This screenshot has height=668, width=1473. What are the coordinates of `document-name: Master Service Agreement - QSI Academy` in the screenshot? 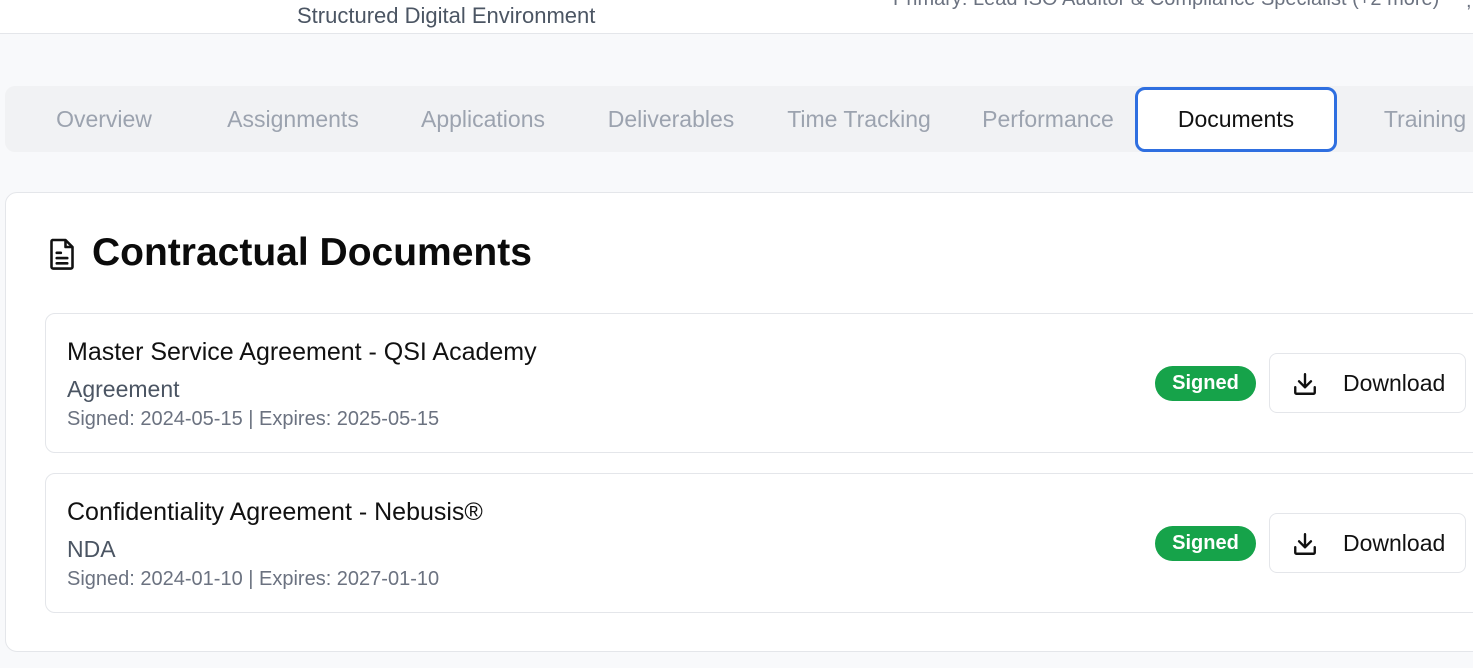 It's located at (302, 352).